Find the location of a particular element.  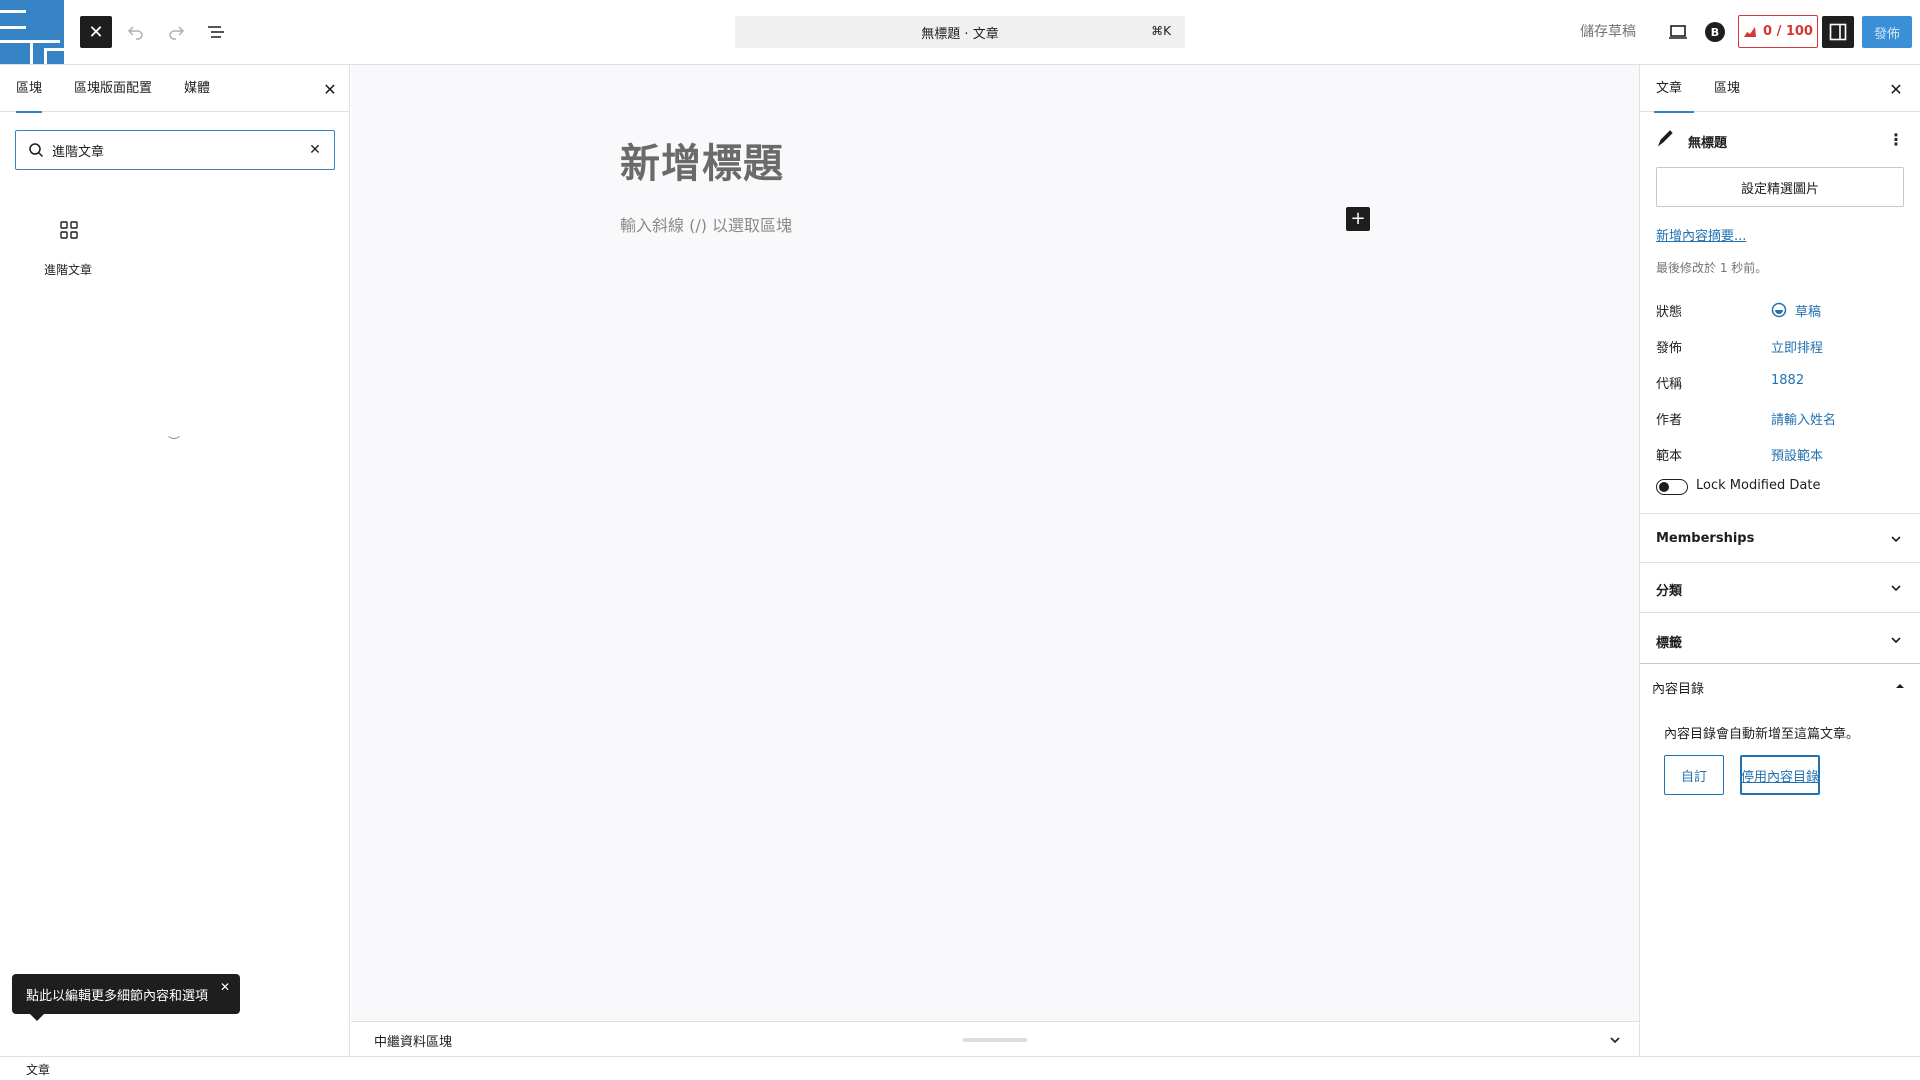

plus-icon: + is located at coordinates (1358, 218).